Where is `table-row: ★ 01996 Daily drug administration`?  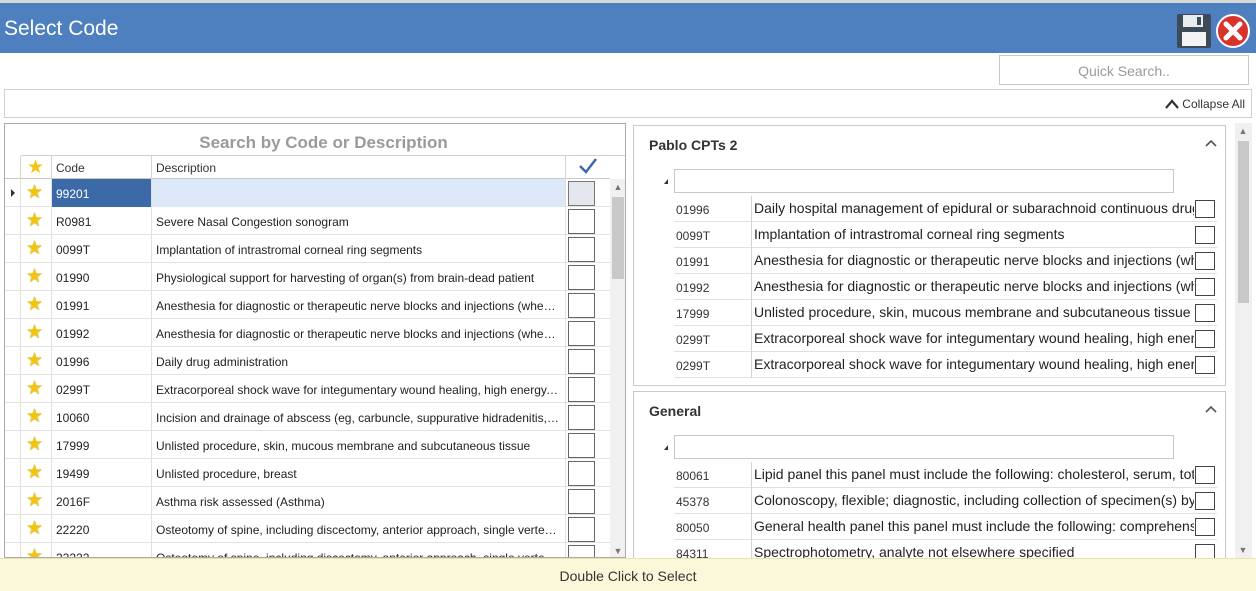 table-row: ★ 01996 Daily drug administration is located at coordinates (307, 361).